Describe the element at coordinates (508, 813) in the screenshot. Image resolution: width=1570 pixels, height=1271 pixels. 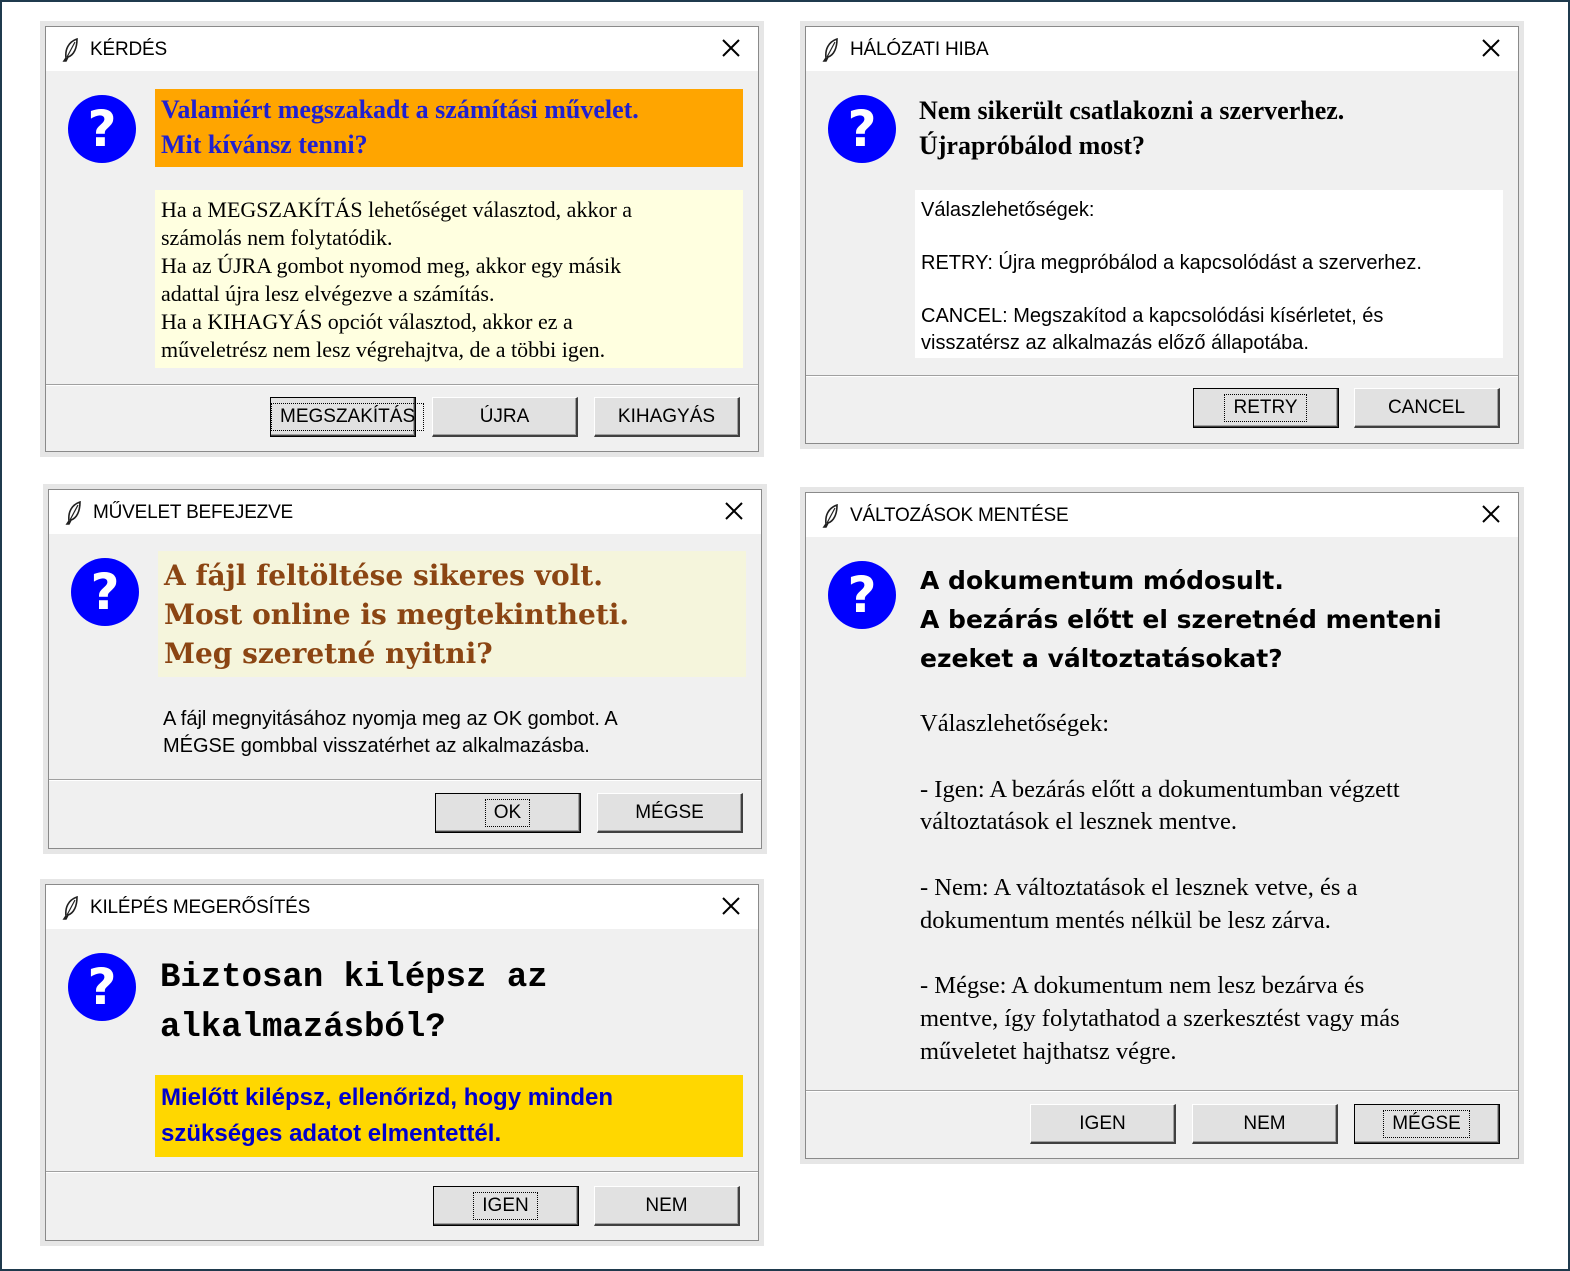
I see `ok-button: OK` at that location.